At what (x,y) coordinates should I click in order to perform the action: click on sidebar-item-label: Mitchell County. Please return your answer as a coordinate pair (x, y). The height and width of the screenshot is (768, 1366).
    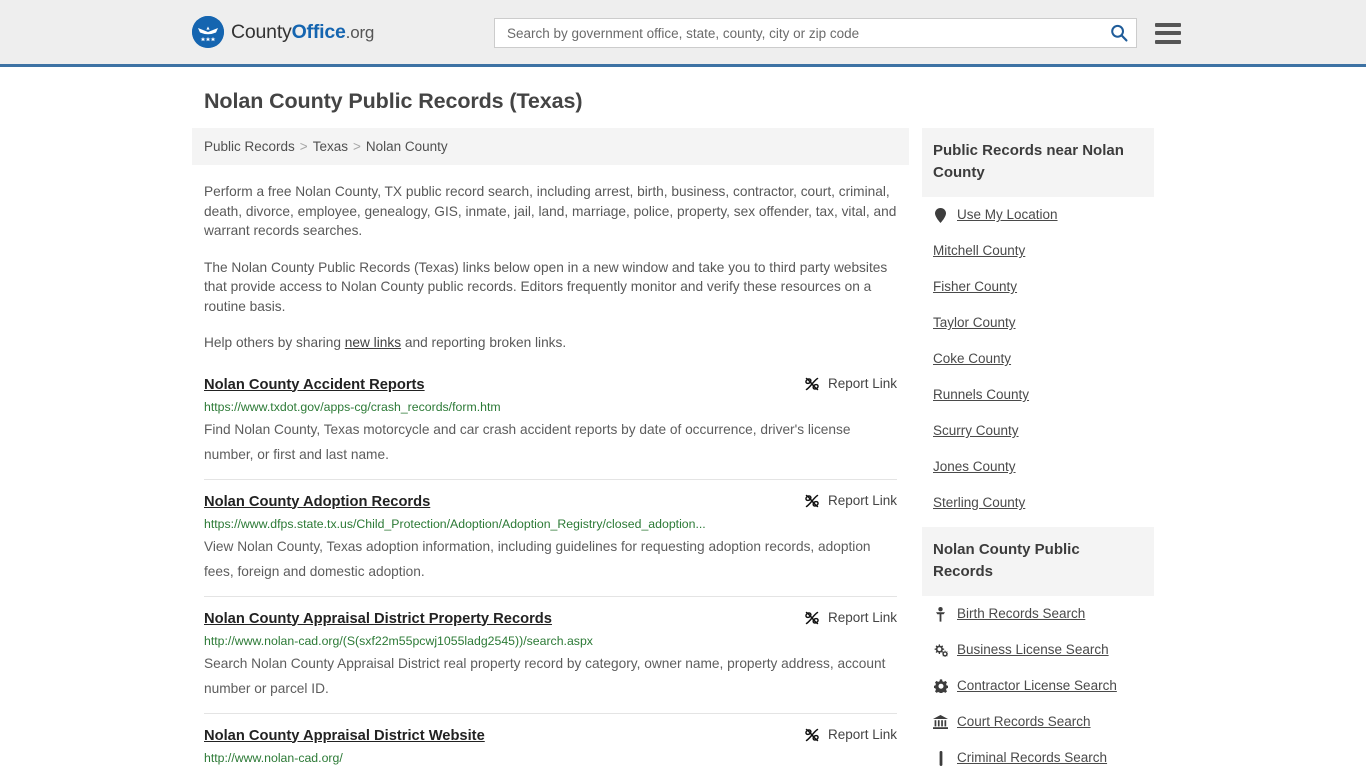
    Looking at the image, I should click on (979, 250).